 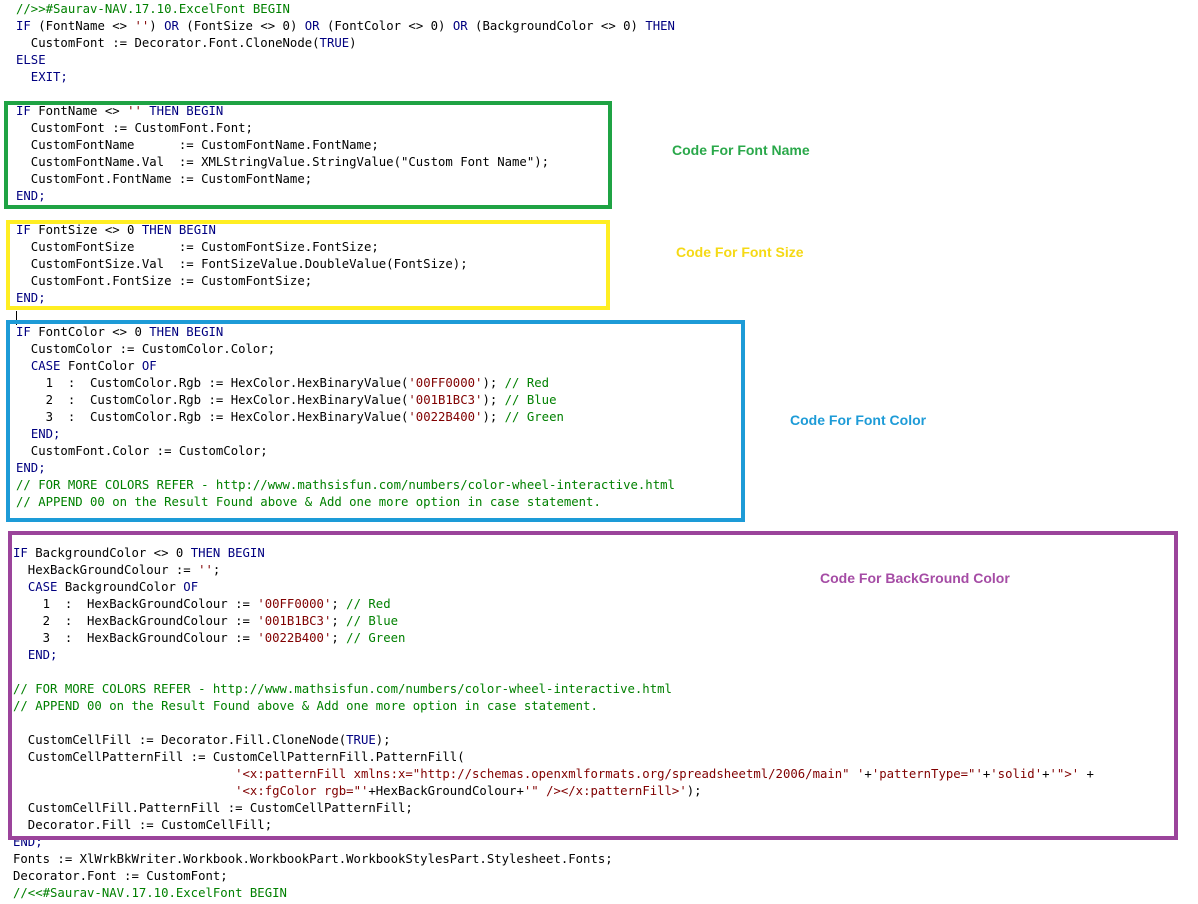 I want to click on code-text: CustomFont := CustomFont.Font;, so click(x=134, y=128).